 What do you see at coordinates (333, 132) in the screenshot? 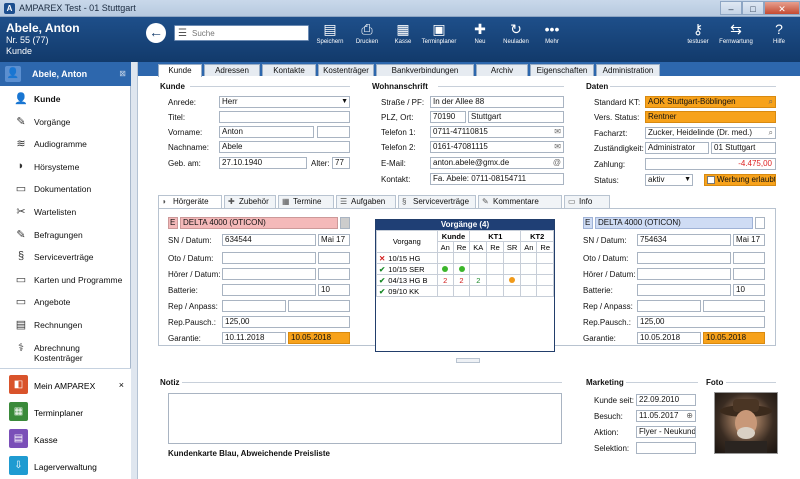
I see `vorname2-field` at bounding box center [333, 132].